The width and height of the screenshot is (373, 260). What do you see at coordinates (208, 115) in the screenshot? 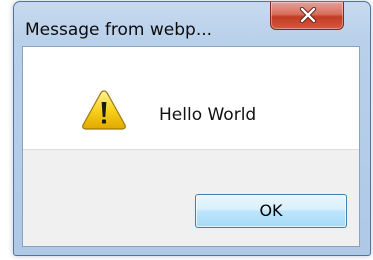
I see `dialog-message: Hello World` at bounding box center [208, 115].